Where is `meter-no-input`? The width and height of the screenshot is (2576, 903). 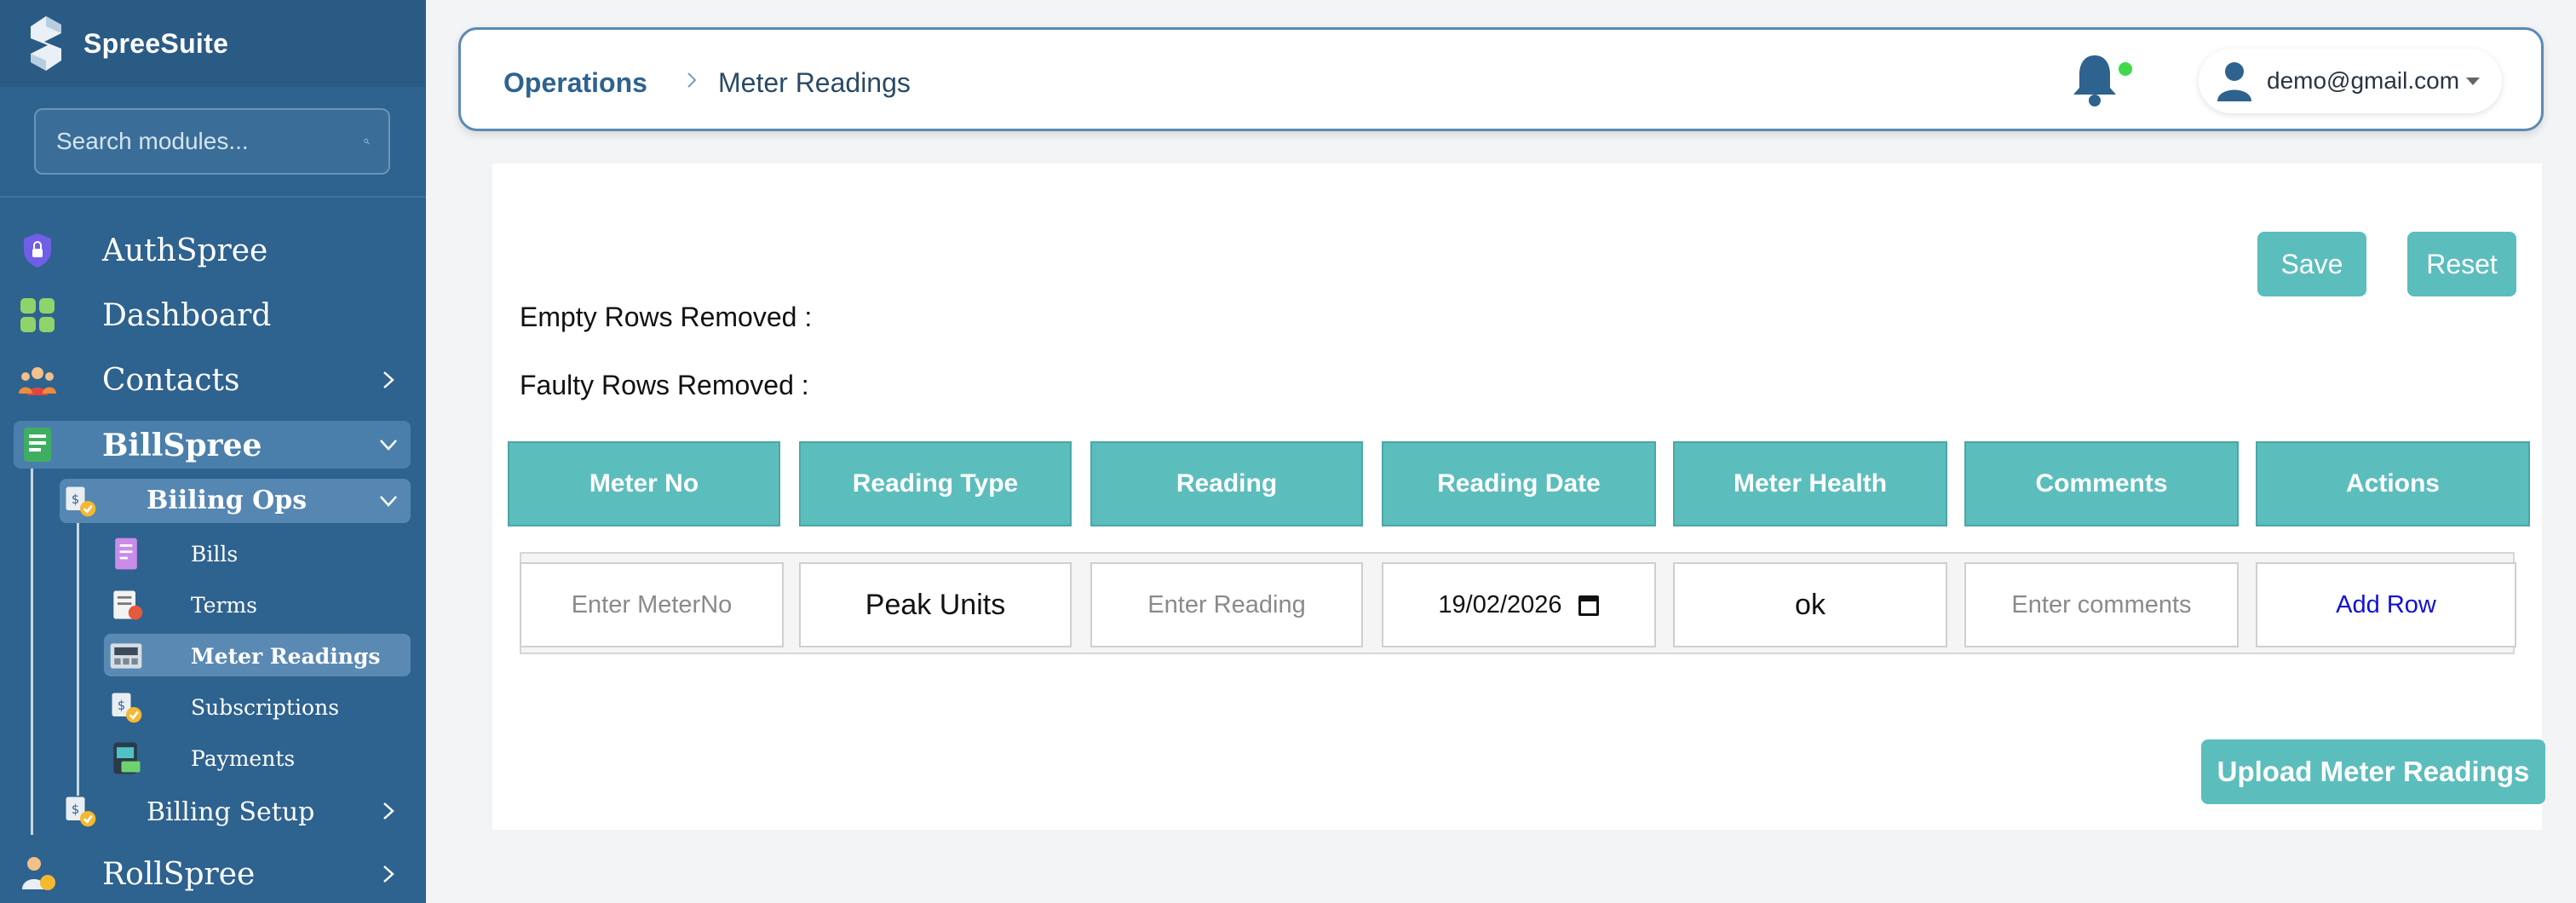 meter-no-input is located at coordinates (651, 605).